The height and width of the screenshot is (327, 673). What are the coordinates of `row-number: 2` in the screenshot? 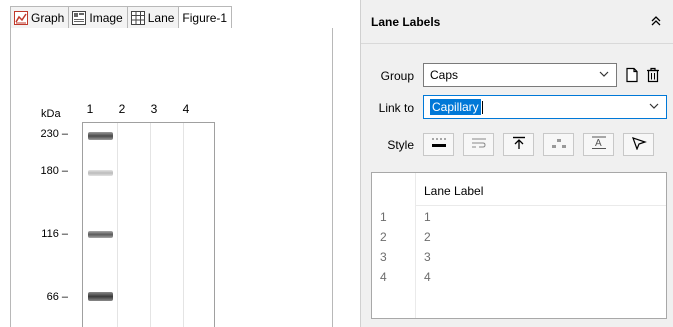 It's located at (383, 237).